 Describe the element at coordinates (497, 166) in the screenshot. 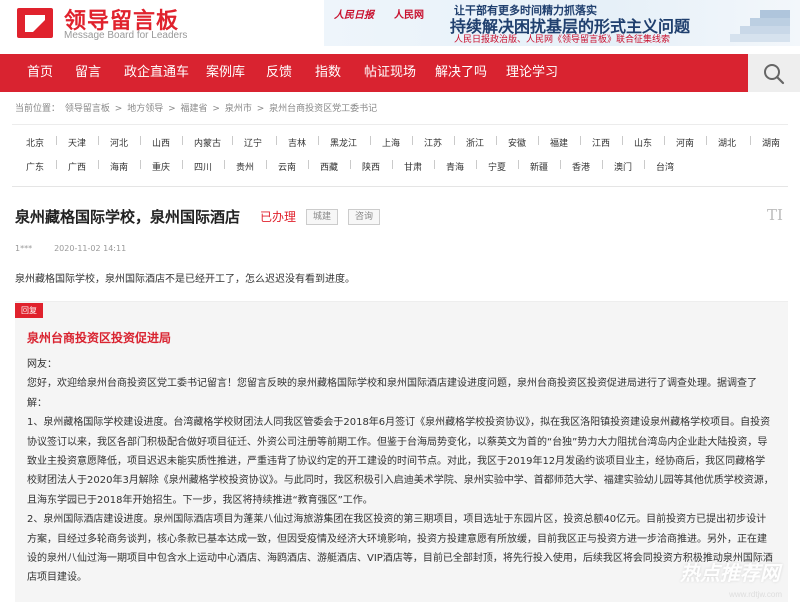

I see `region-link: 宁夏` at that location.